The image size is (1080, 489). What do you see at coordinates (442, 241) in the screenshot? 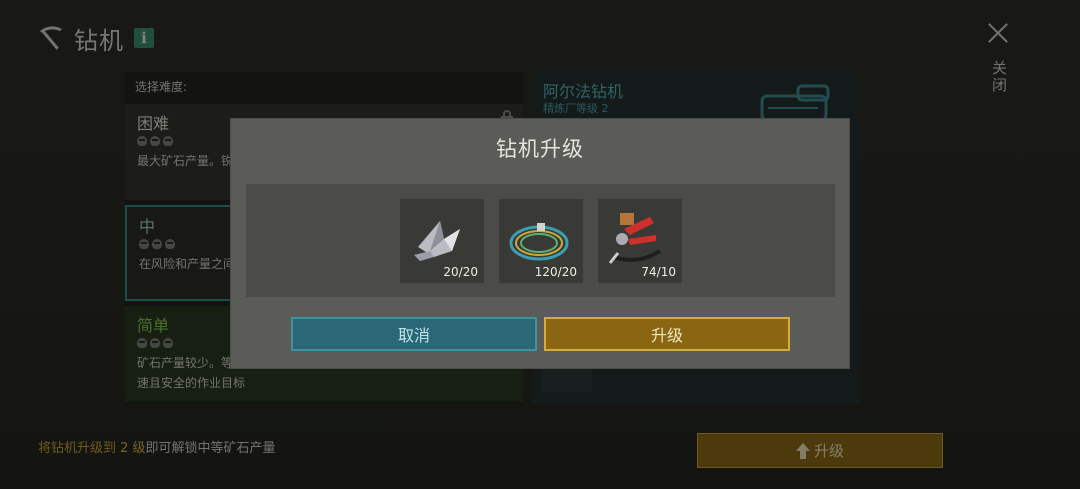
I see `requirement-item: 20/20` at bounding box center [442, 241].